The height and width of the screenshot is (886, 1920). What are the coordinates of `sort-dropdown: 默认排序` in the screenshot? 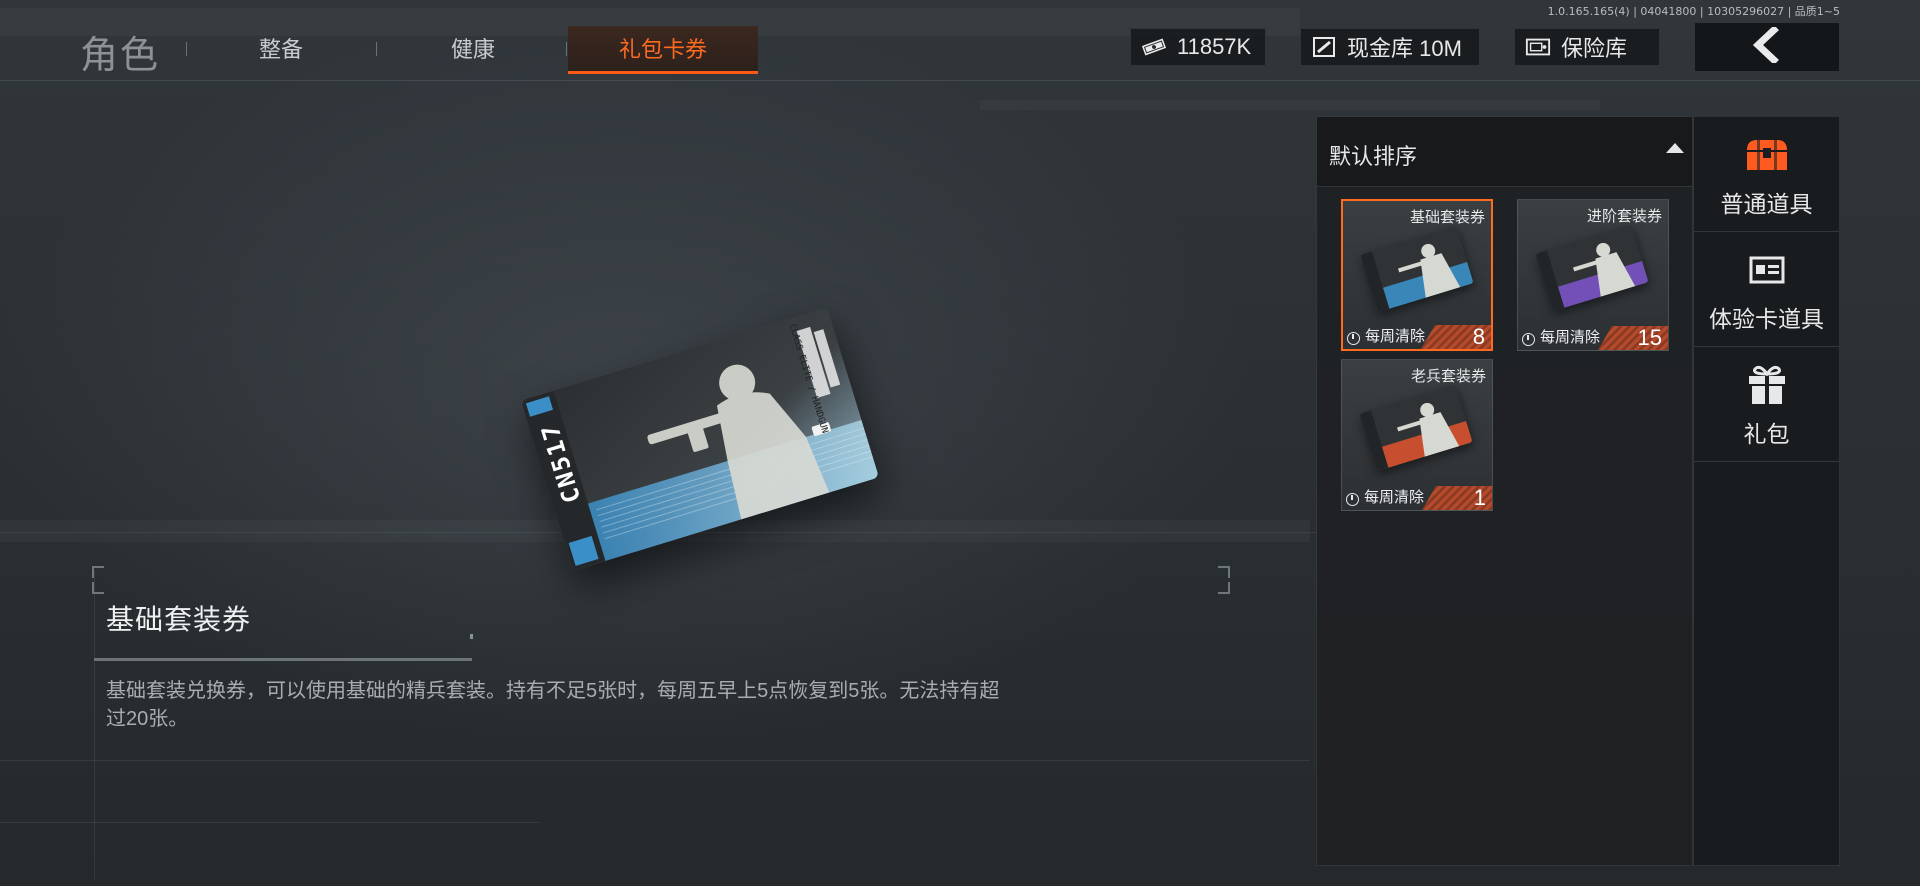 It's located at (1504, 152).